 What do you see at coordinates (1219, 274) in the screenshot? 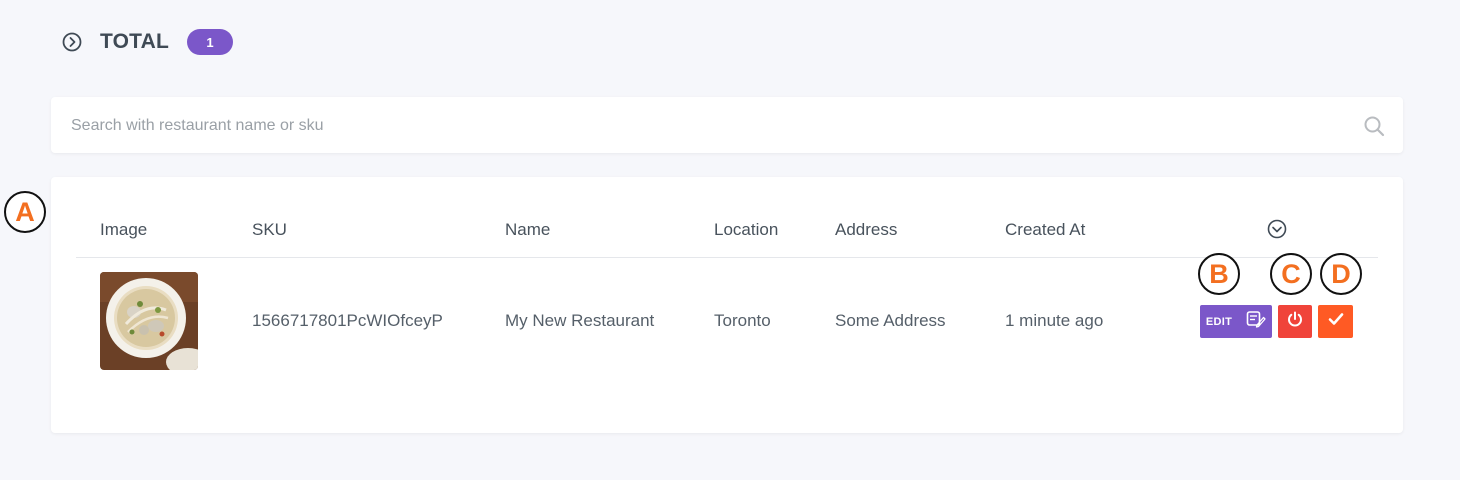
I see `marker-b: B` at bounding box center [1219, 274].